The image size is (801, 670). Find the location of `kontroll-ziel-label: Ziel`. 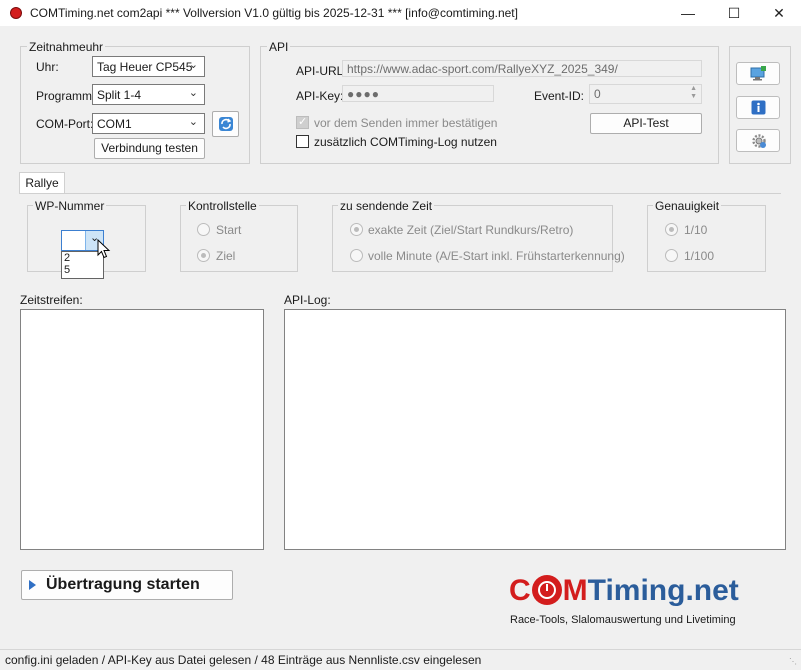

kontroll-ziel-label: Ziel is located at coordinates (226, 256).